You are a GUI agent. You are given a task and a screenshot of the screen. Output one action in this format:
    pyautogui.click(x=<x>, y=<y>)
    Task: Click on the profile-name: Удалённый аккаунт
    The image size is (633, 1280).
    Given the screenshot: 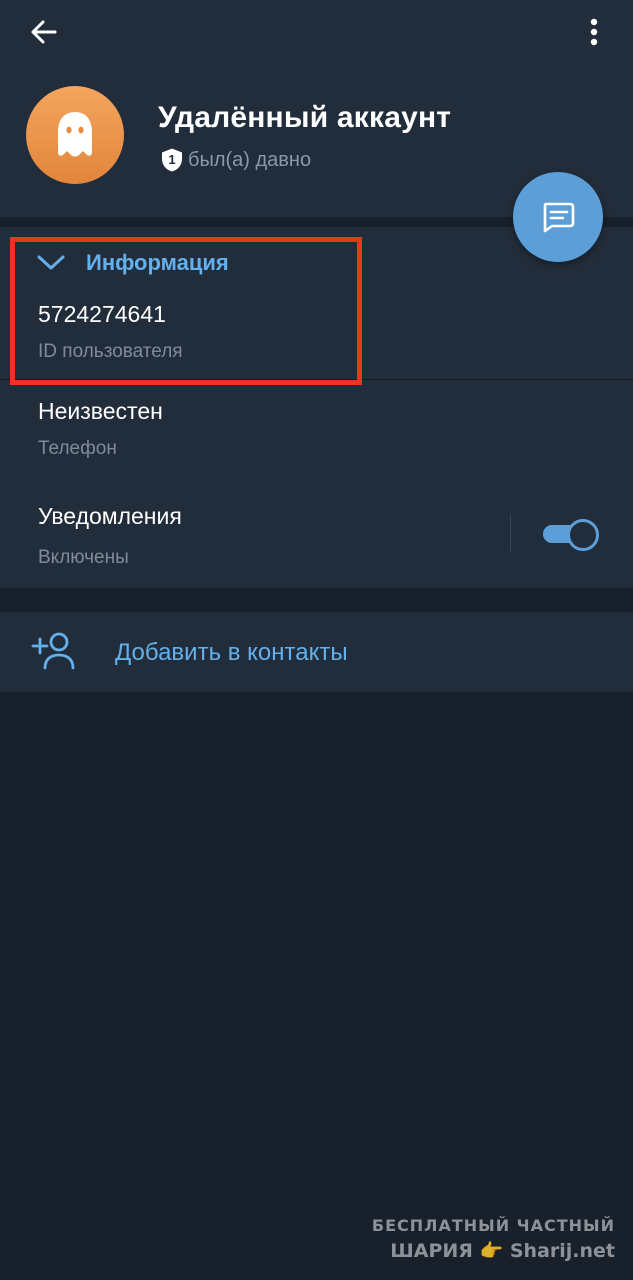 What is the action you would take?
    pyautogui.click(x=305, y=117)
    